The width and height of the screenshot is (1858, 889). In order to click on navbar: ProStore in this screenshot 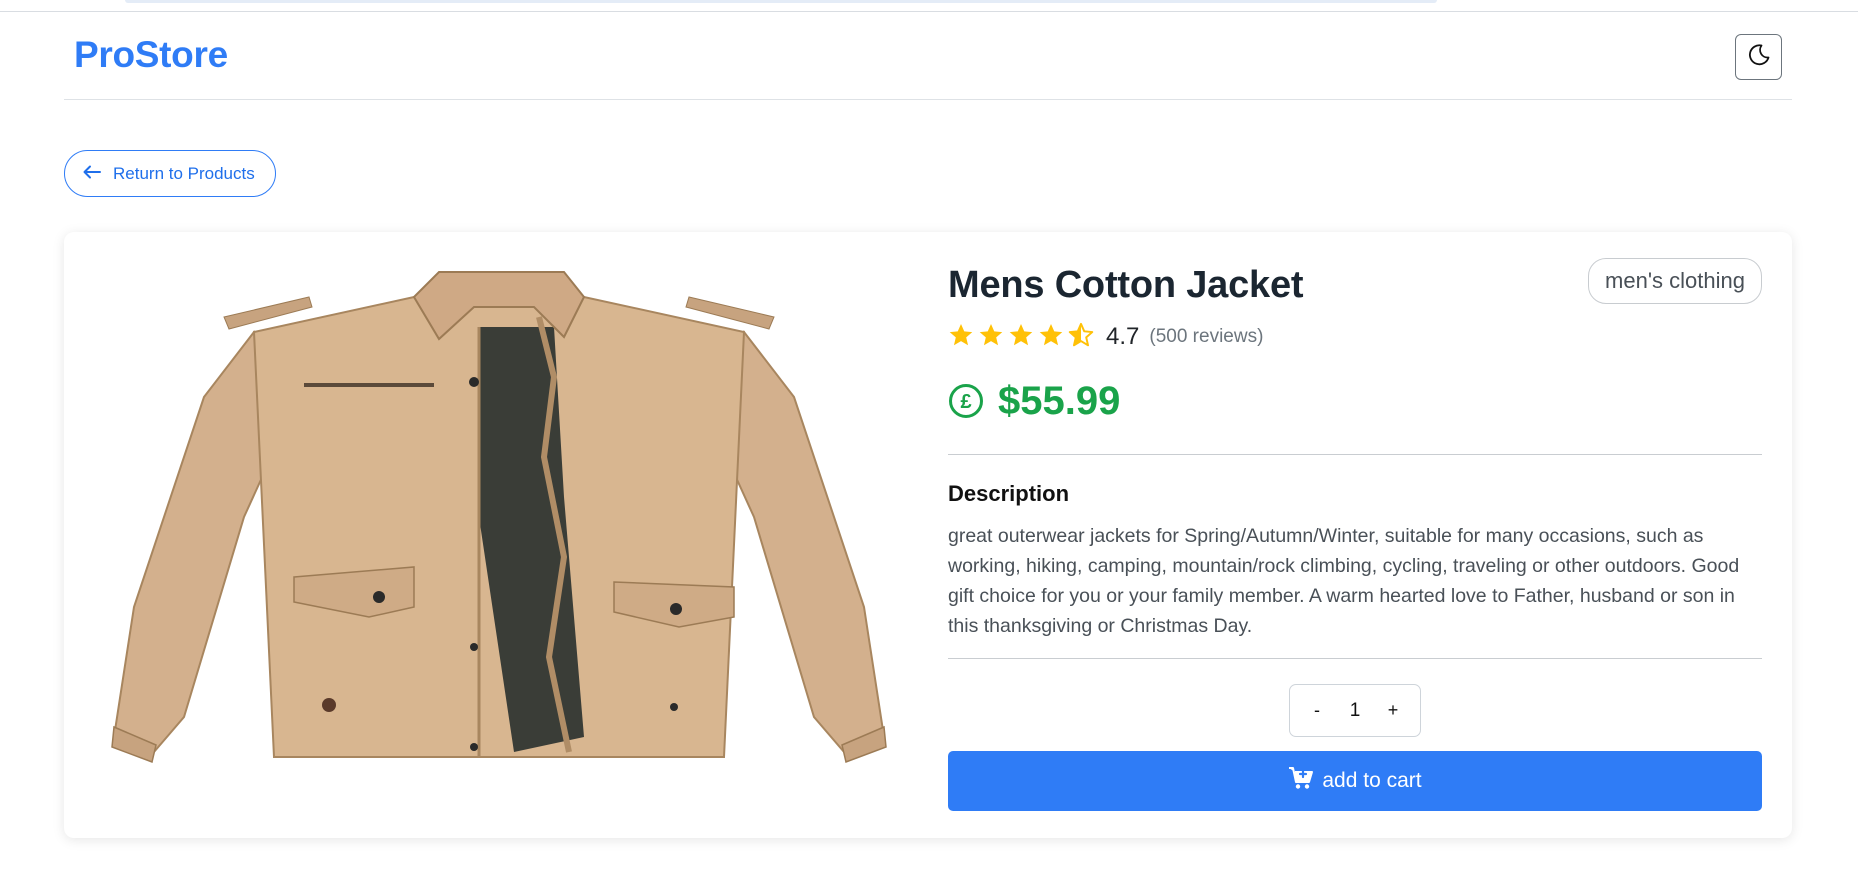, I will do `click(928, 56)`.